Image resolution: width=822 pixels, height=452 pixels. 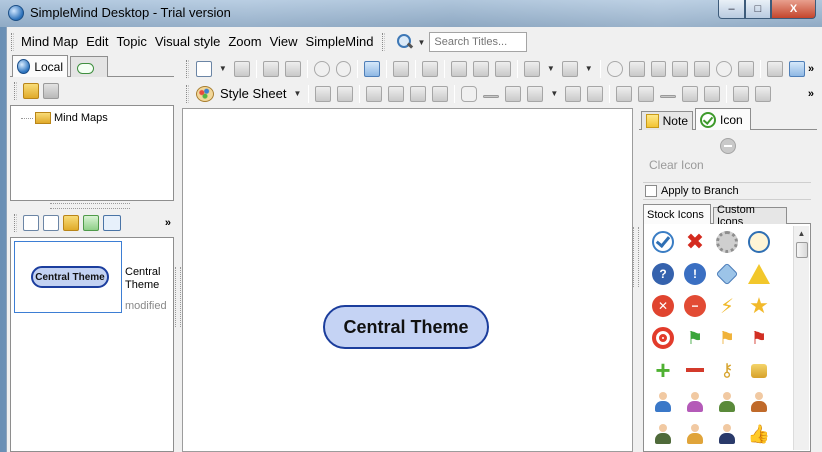 What do you see at coordinates (663, 274) in the screenshot?
I see `question-icon: ?` at bounding box center [663, 274].